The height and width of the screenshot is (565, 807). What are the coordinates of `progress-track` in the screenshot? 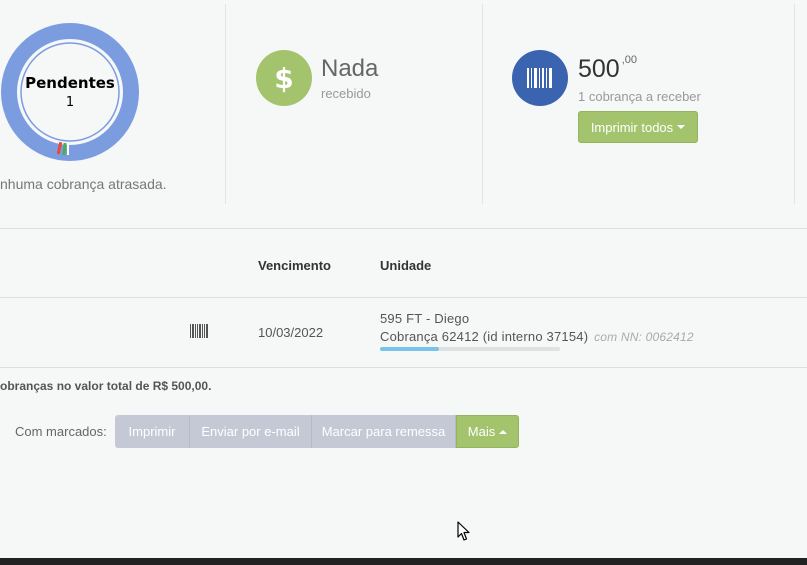 It's located at (470, 349).